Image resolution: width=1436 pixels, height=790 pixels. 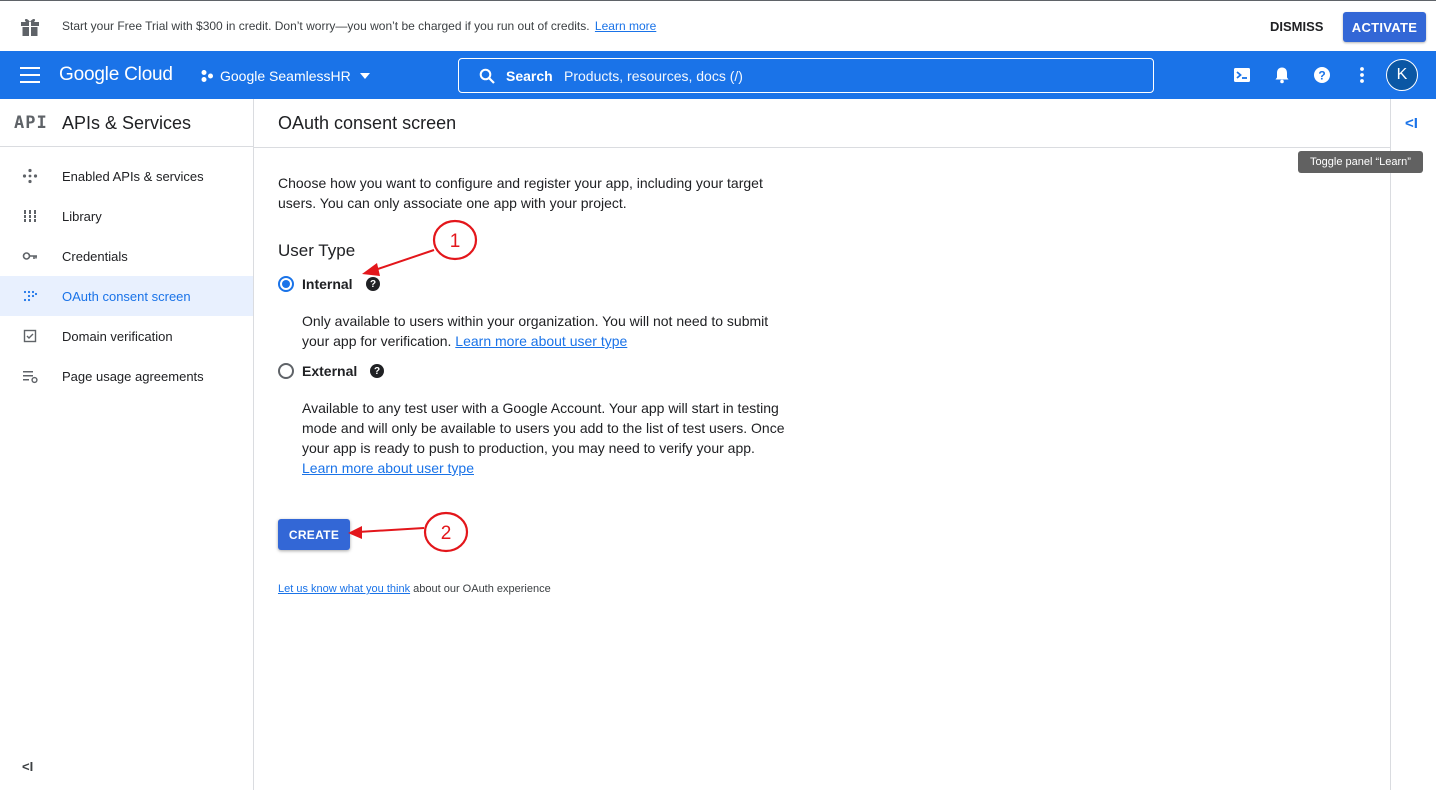 What do you see at coordinates (30, 27) in the screenshot?
I see `gift-icon` at bounding box center [30, 27].